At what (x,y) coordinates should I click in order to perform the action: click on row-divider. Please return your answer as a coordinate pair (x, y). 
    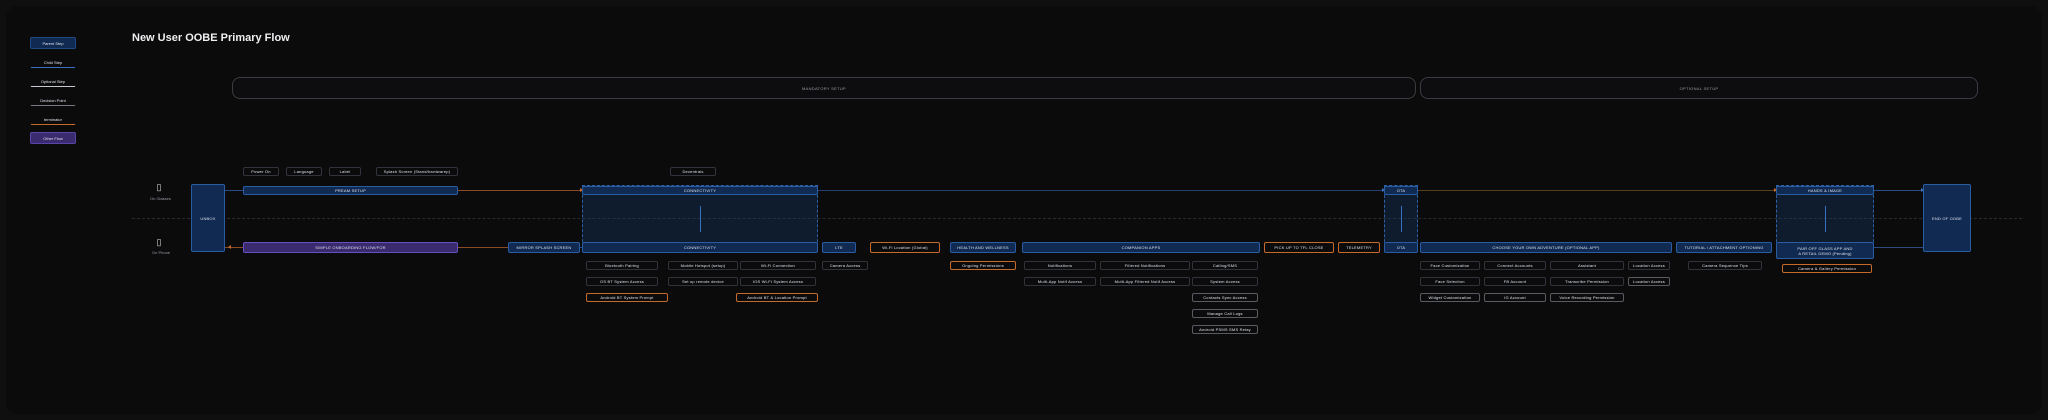
    Looking at the image, I should click on (1077, 218).